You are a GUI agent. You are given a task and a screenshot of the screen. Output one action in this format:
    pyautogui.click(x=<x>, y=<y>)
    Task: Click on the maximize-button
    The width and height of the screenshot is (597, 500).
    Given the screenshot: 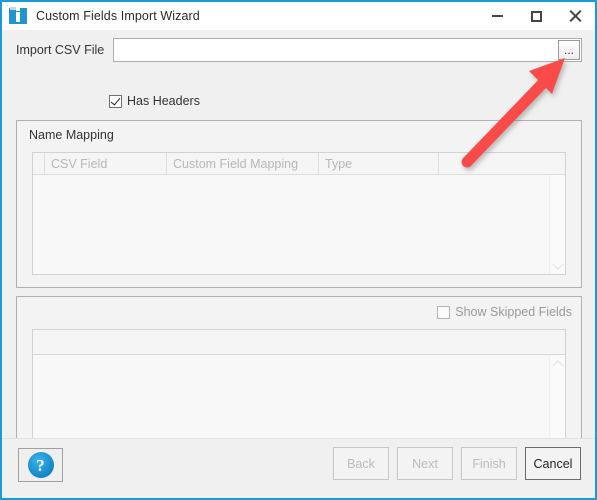 What is the action you would take?
    pyautogui.click(x=536, y=16)
    